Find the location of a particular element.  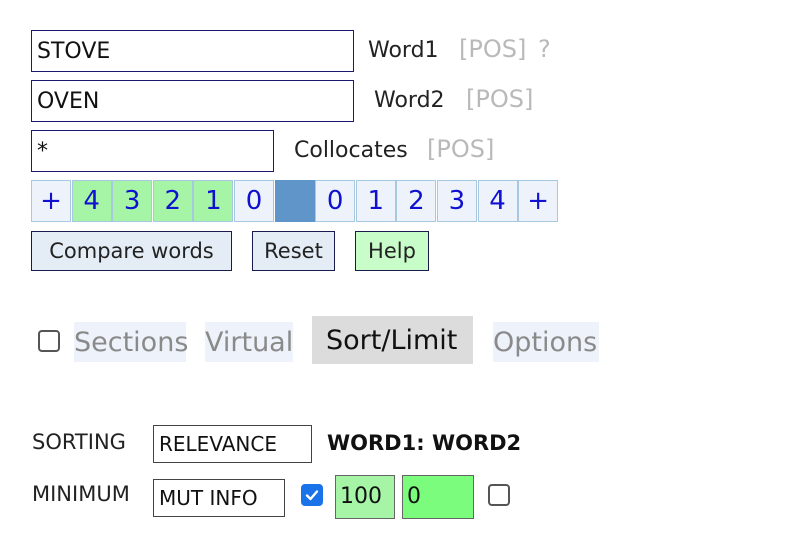

sorting-label: SORTING is located at coordinates (79, 442).